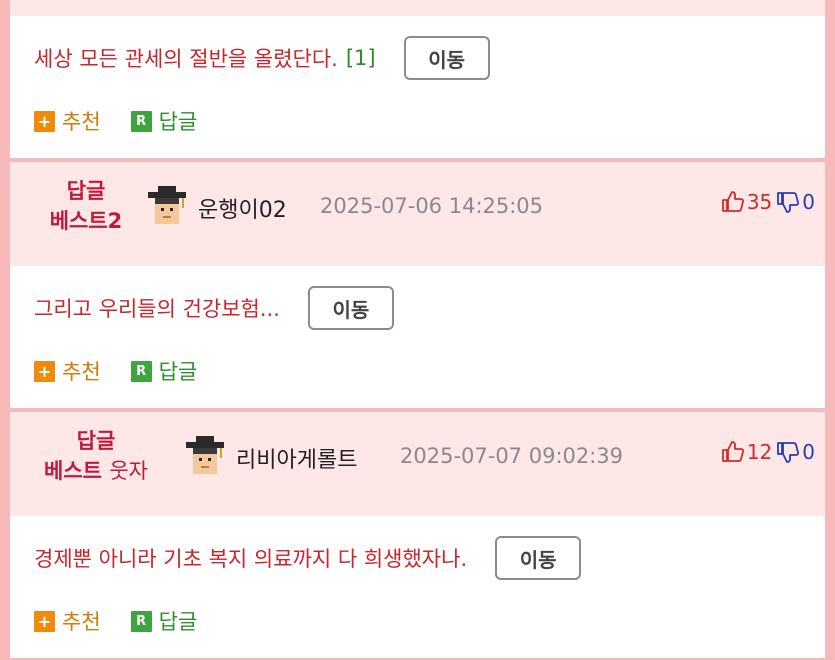 Image resolution: width=835 pixels, height=660 pixels. I want to click on upvote-count: 12, so click(759, 452).